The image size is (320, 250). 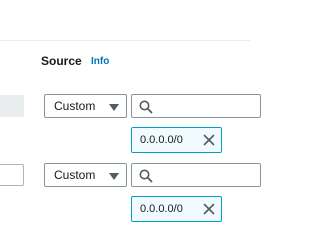 I want to click on rule-1-source-type-select: Custom, so click(x=85, y=106).